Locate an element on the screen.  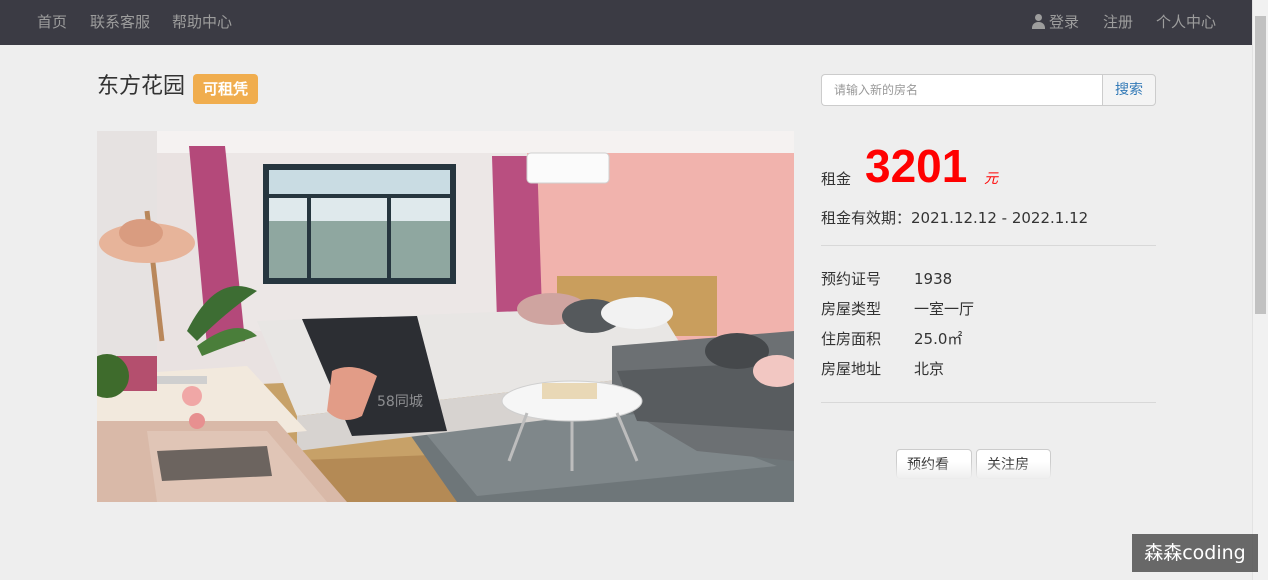
price-value: 3201 is located at coordinates (916, 166).